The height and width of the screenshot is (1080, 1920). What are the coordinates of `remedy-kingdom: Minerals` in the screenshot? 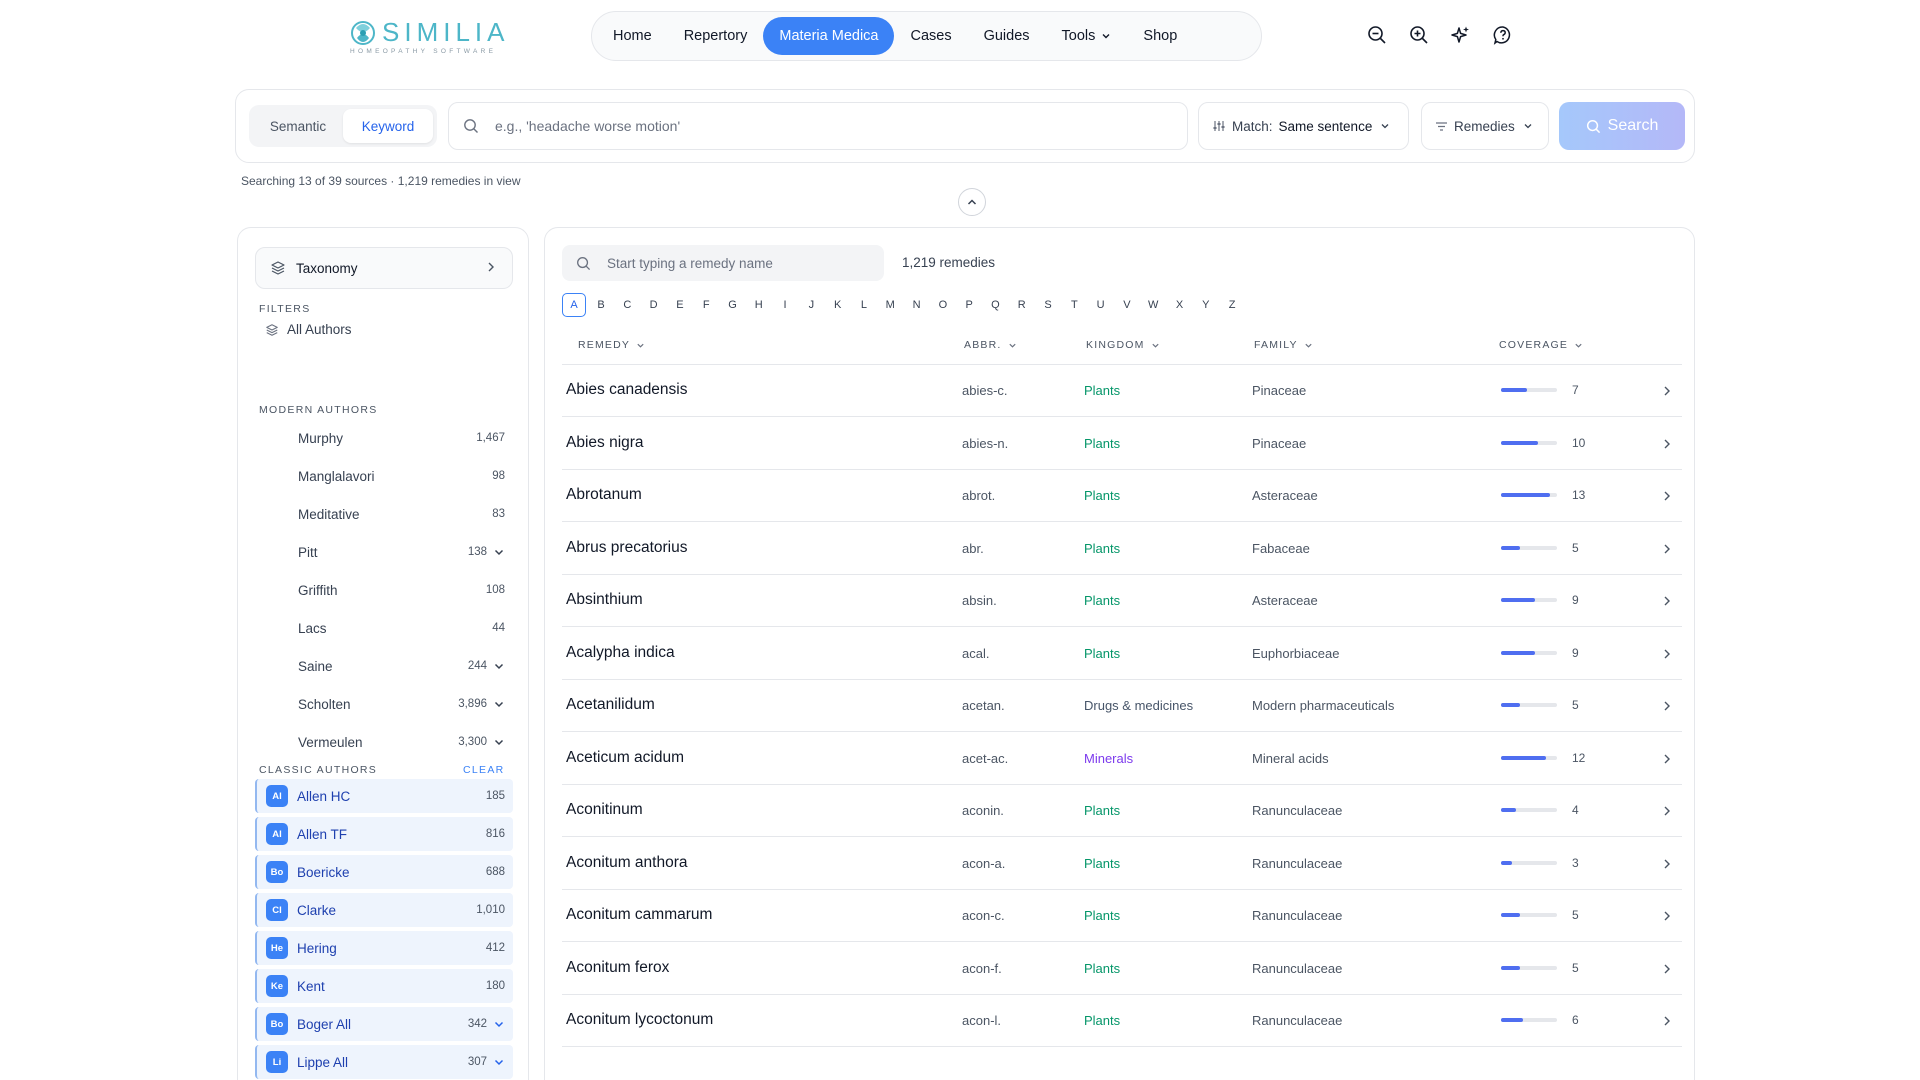 It's located at (1108, 758).